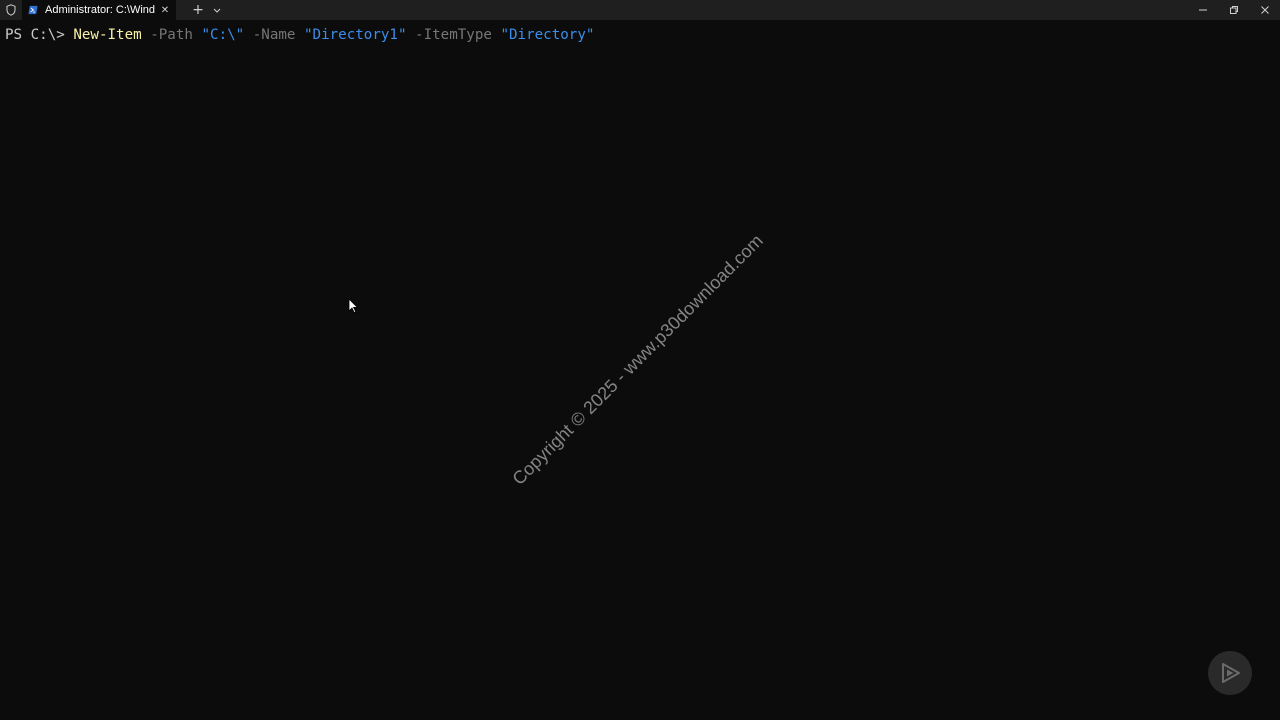 The image size is (1280, 720). I want to click on param-itemtype: -ItemType, so click(453, 35).